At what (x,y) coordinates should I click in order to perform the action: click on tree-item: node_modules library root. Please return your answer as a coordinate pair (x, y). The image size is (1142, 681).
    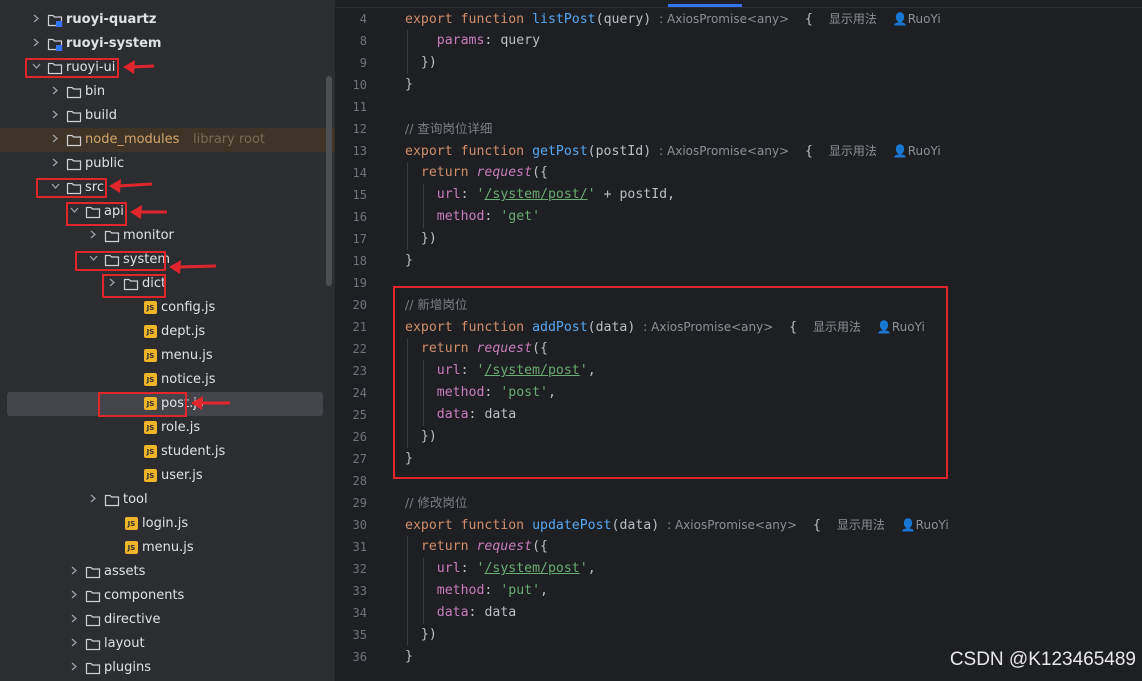
    Looking at the image, I should click on (167, 140).